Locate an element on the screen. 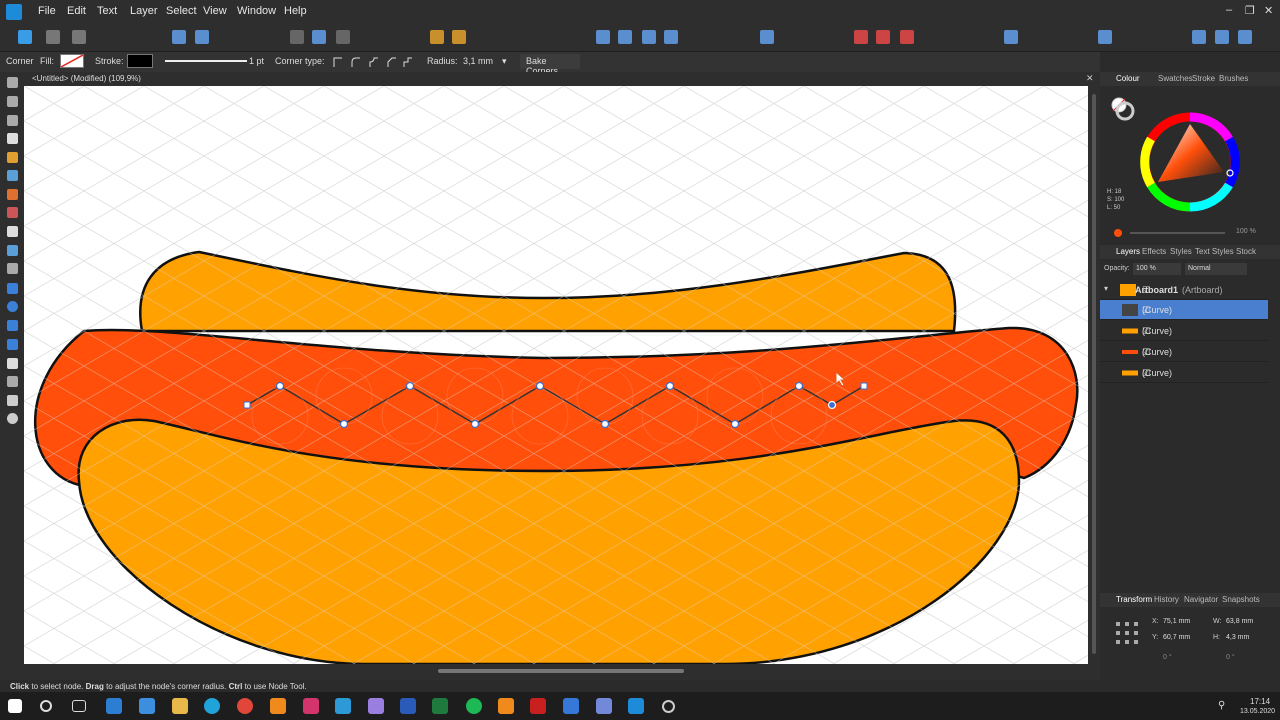  layer-opacity-dropdown: 100 % is located at coordinates (1157, 269).